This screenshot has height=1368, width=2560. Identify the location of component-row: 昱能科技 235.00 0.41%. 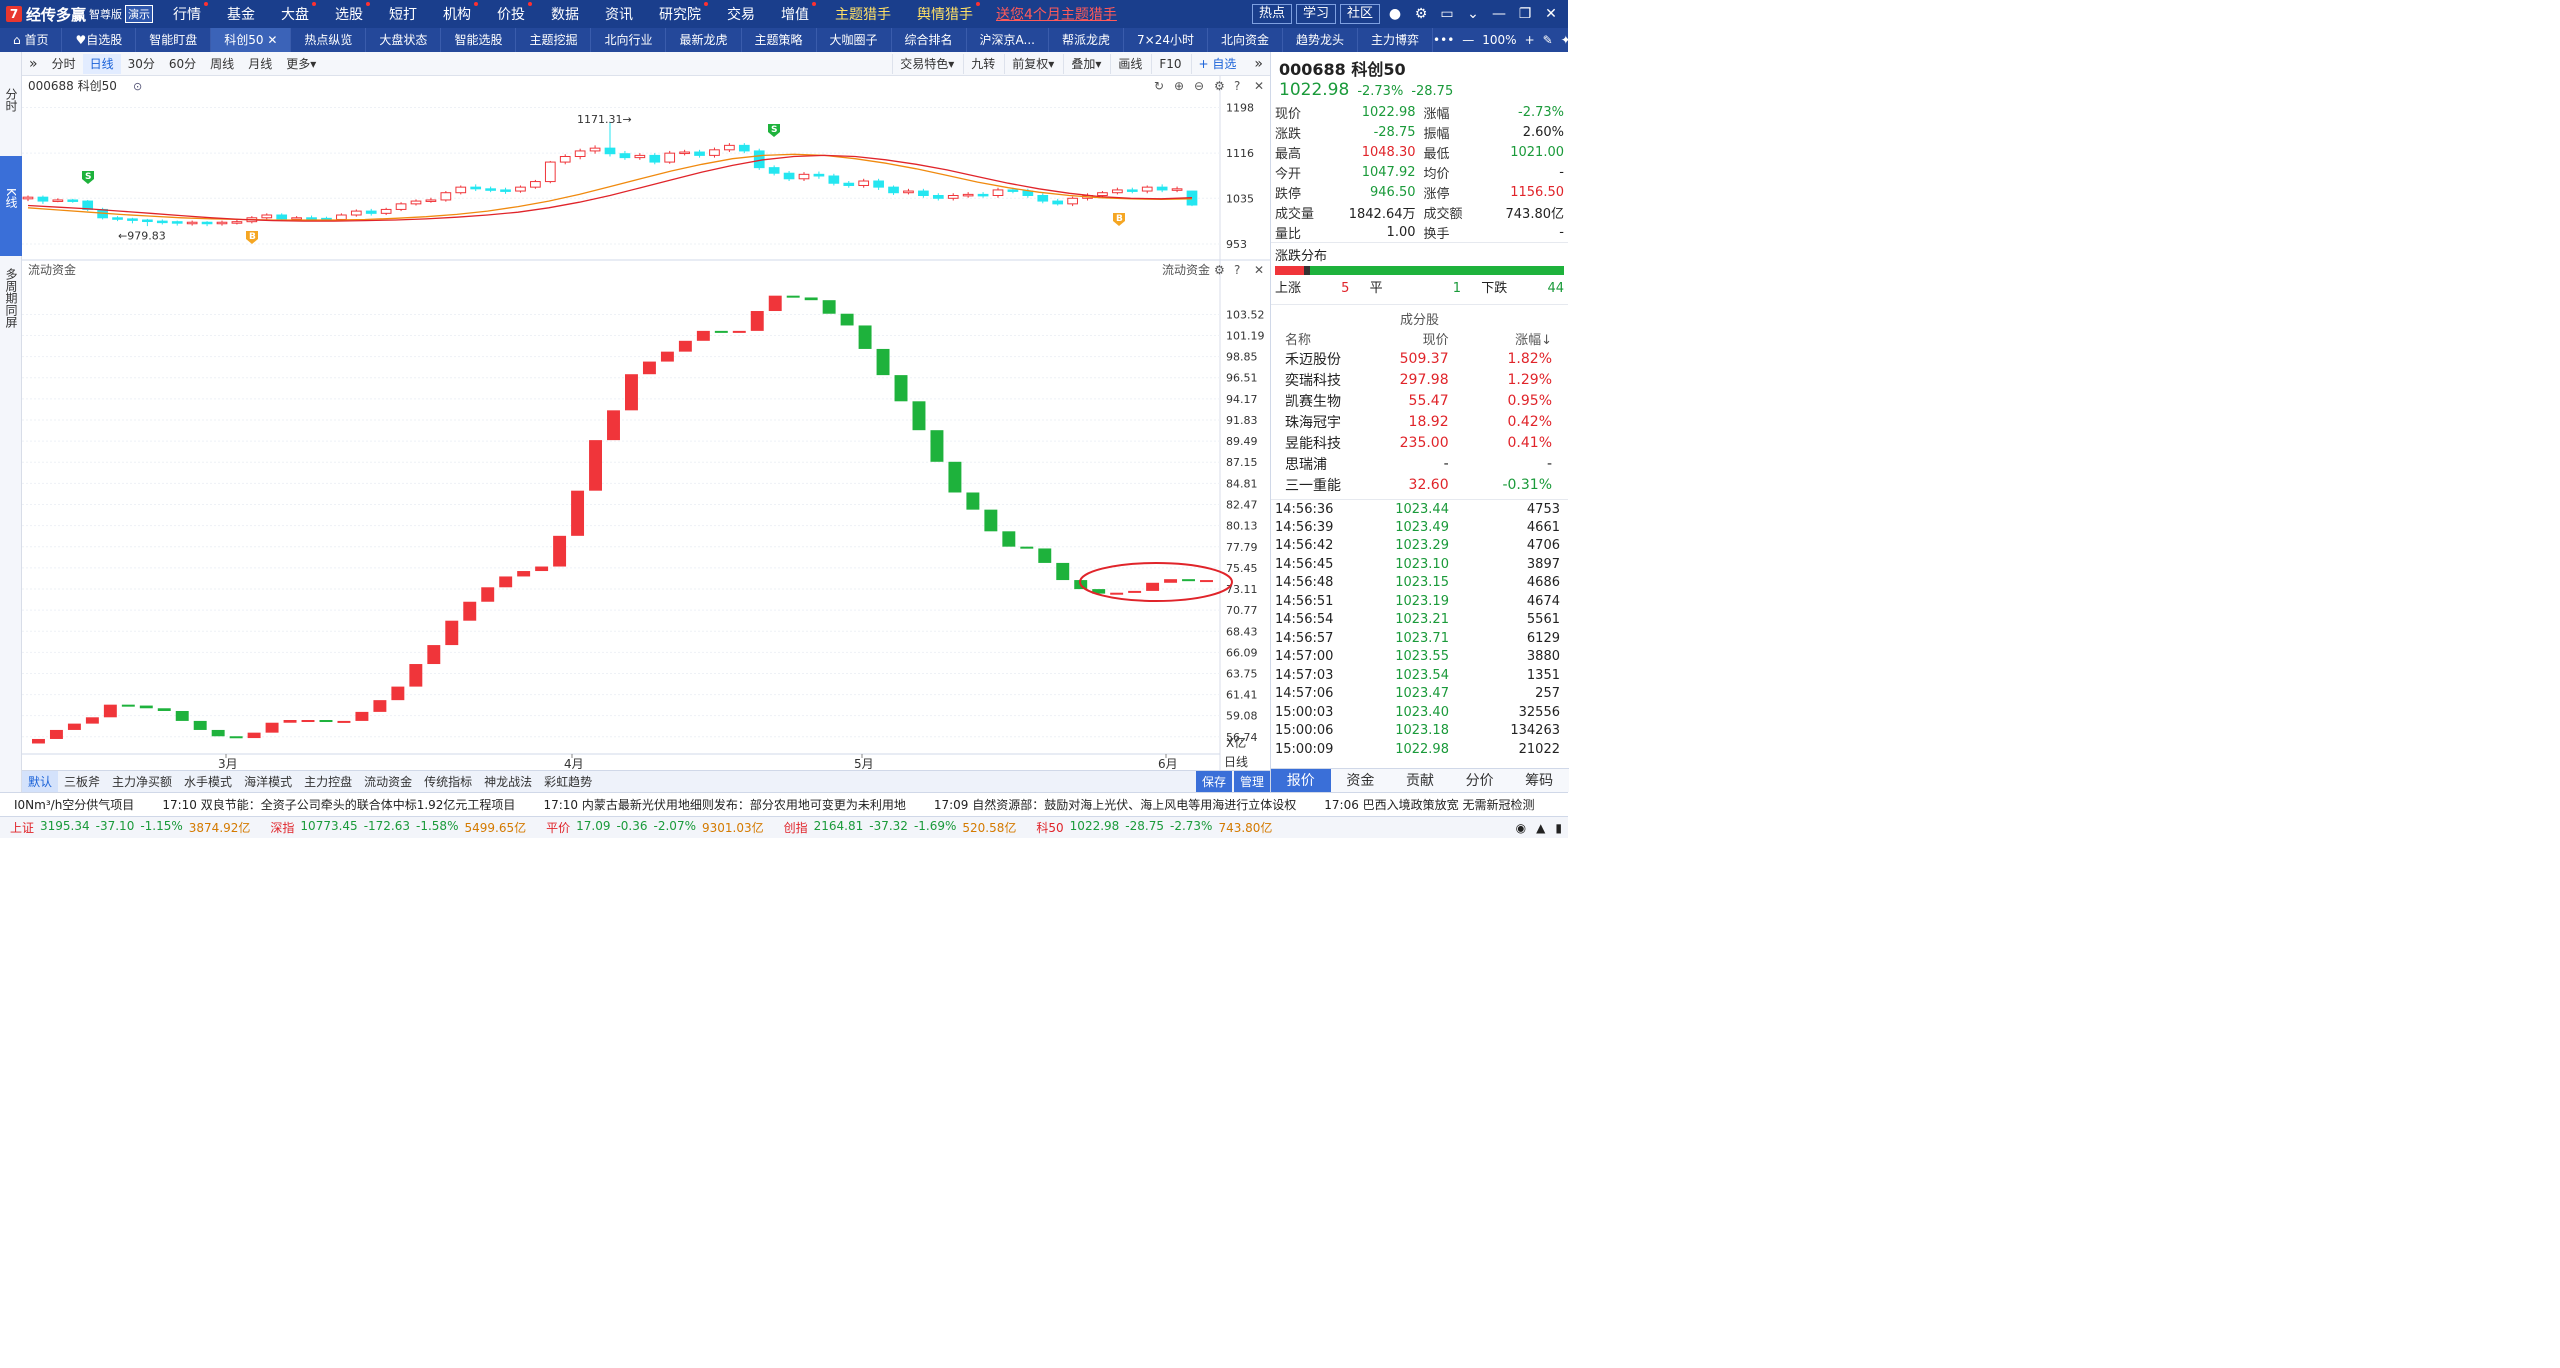
(1419, 442).